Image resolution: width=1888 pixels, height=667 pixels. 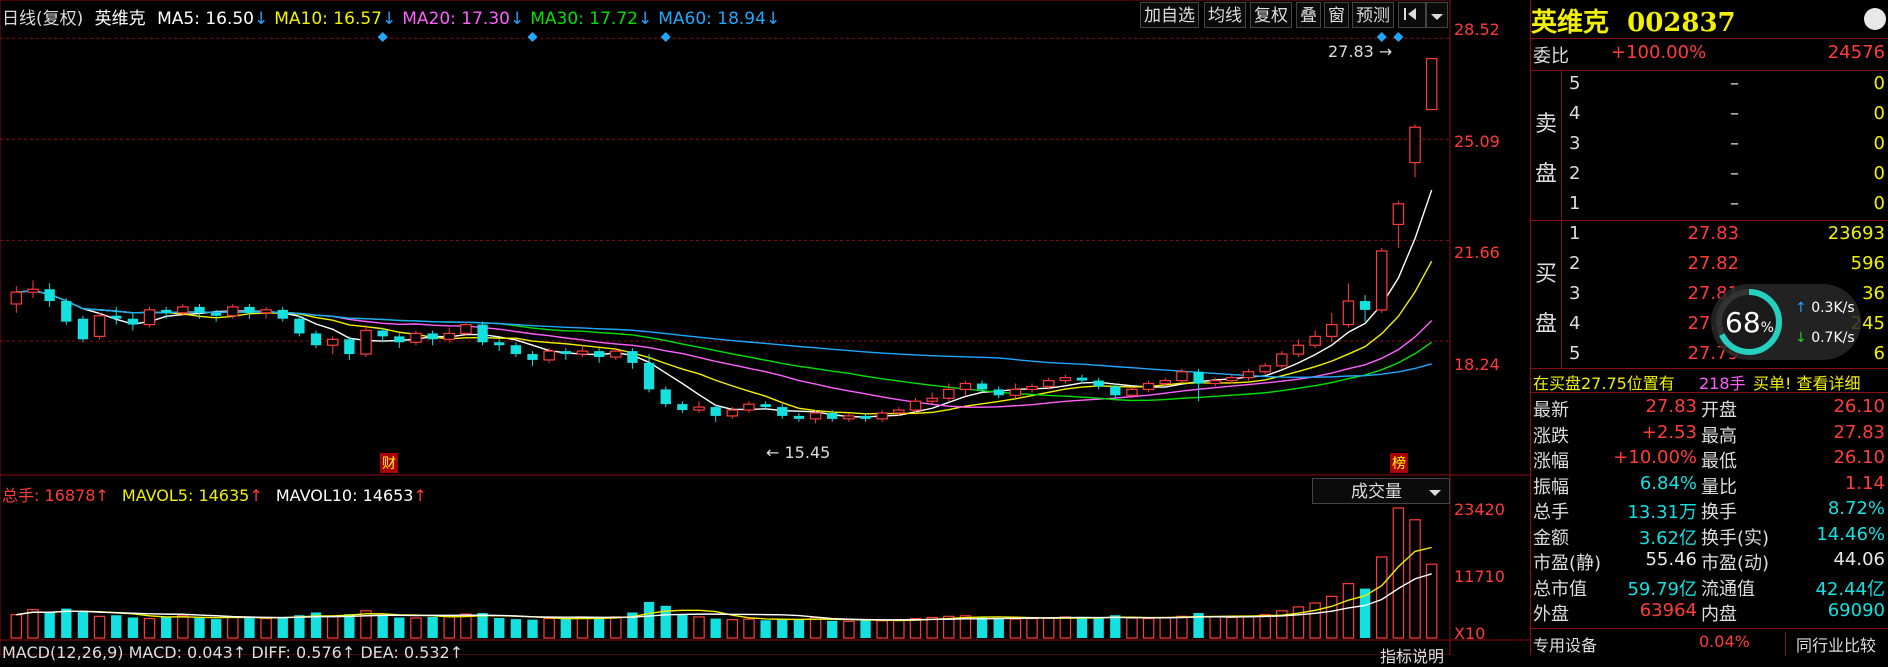 What do you see at coordinates (890, 37) in the screenshot?
I see `event-markers` at bounding box center [890, 37].